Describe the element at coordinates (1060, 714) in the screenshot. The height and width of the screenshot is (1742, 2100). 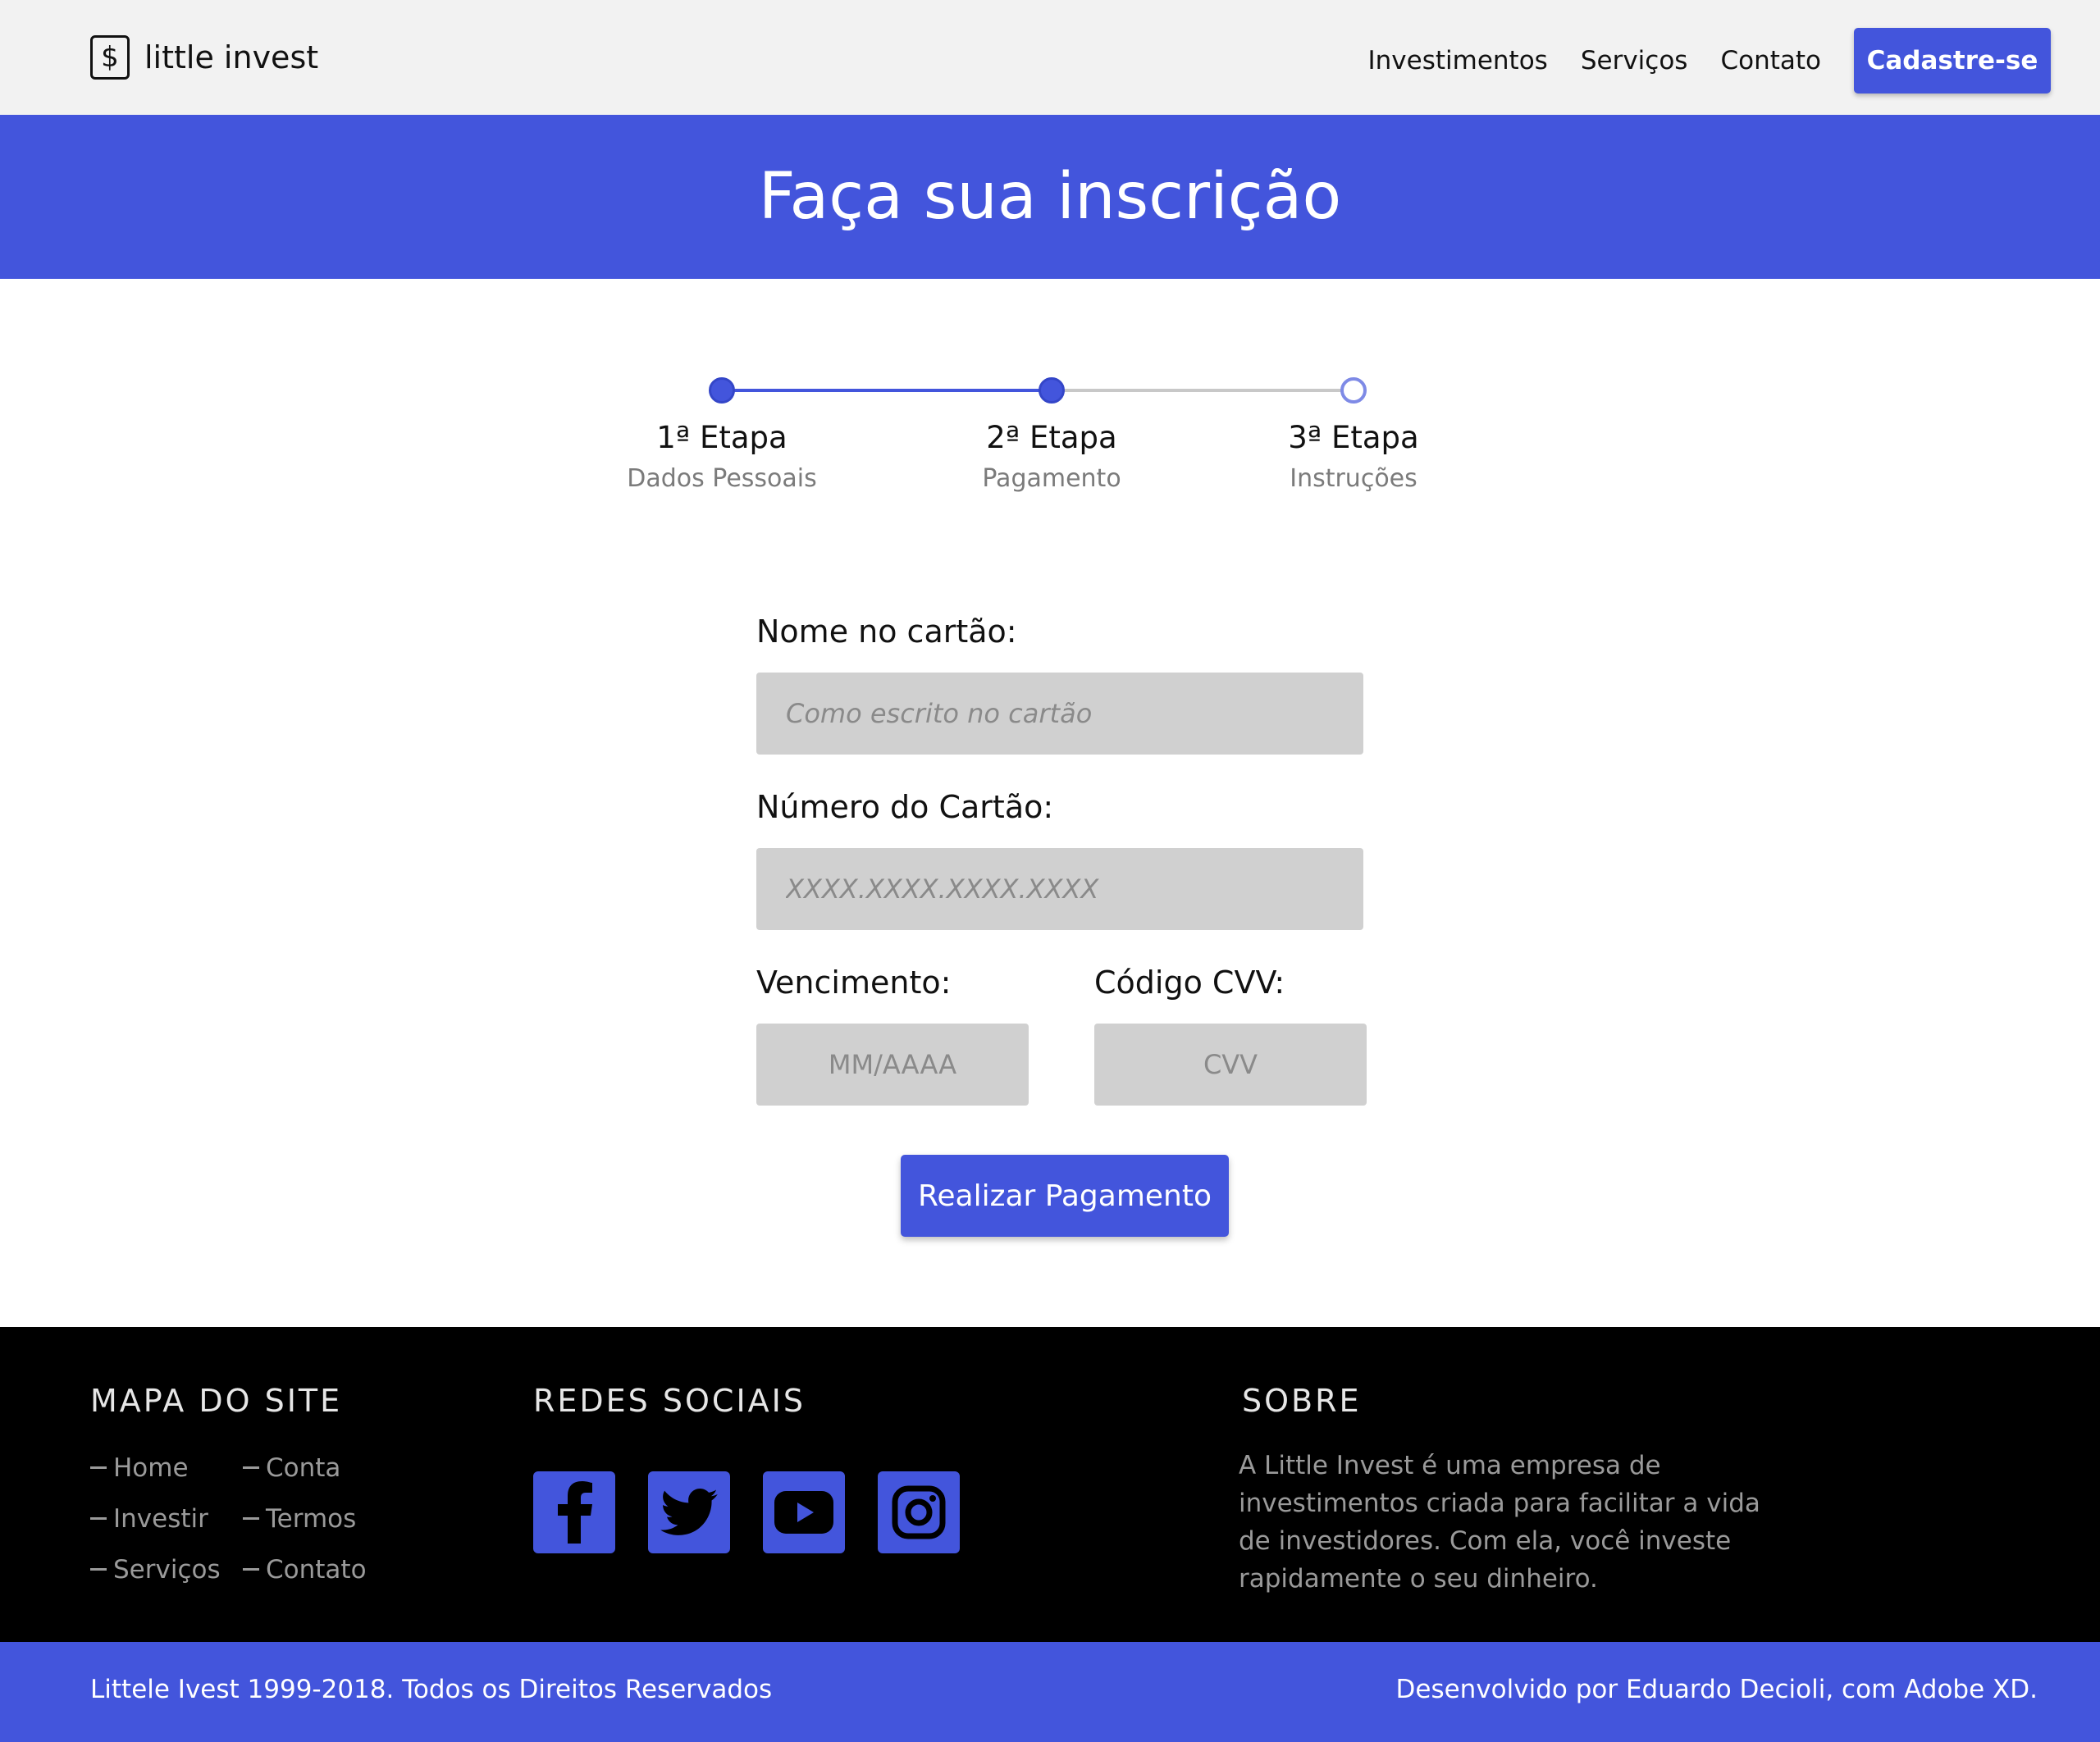
I see `card-name-input` at that location.